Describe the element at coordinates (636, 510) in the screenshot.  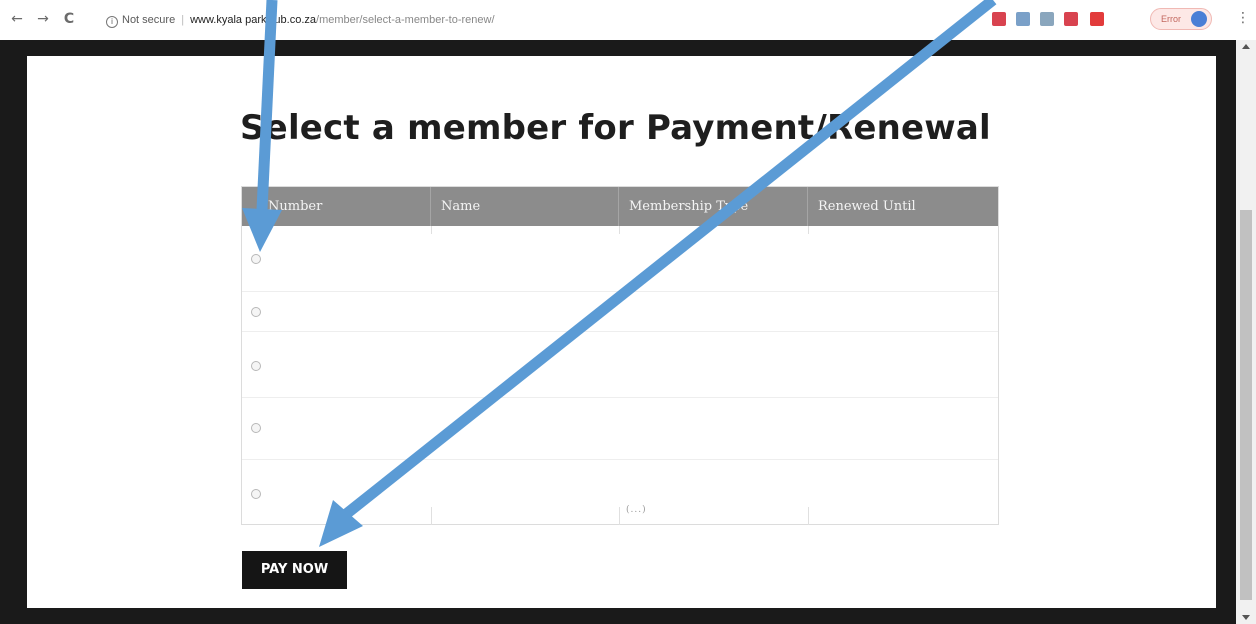
I see `cut-off-cell-text: (...)` at that location.